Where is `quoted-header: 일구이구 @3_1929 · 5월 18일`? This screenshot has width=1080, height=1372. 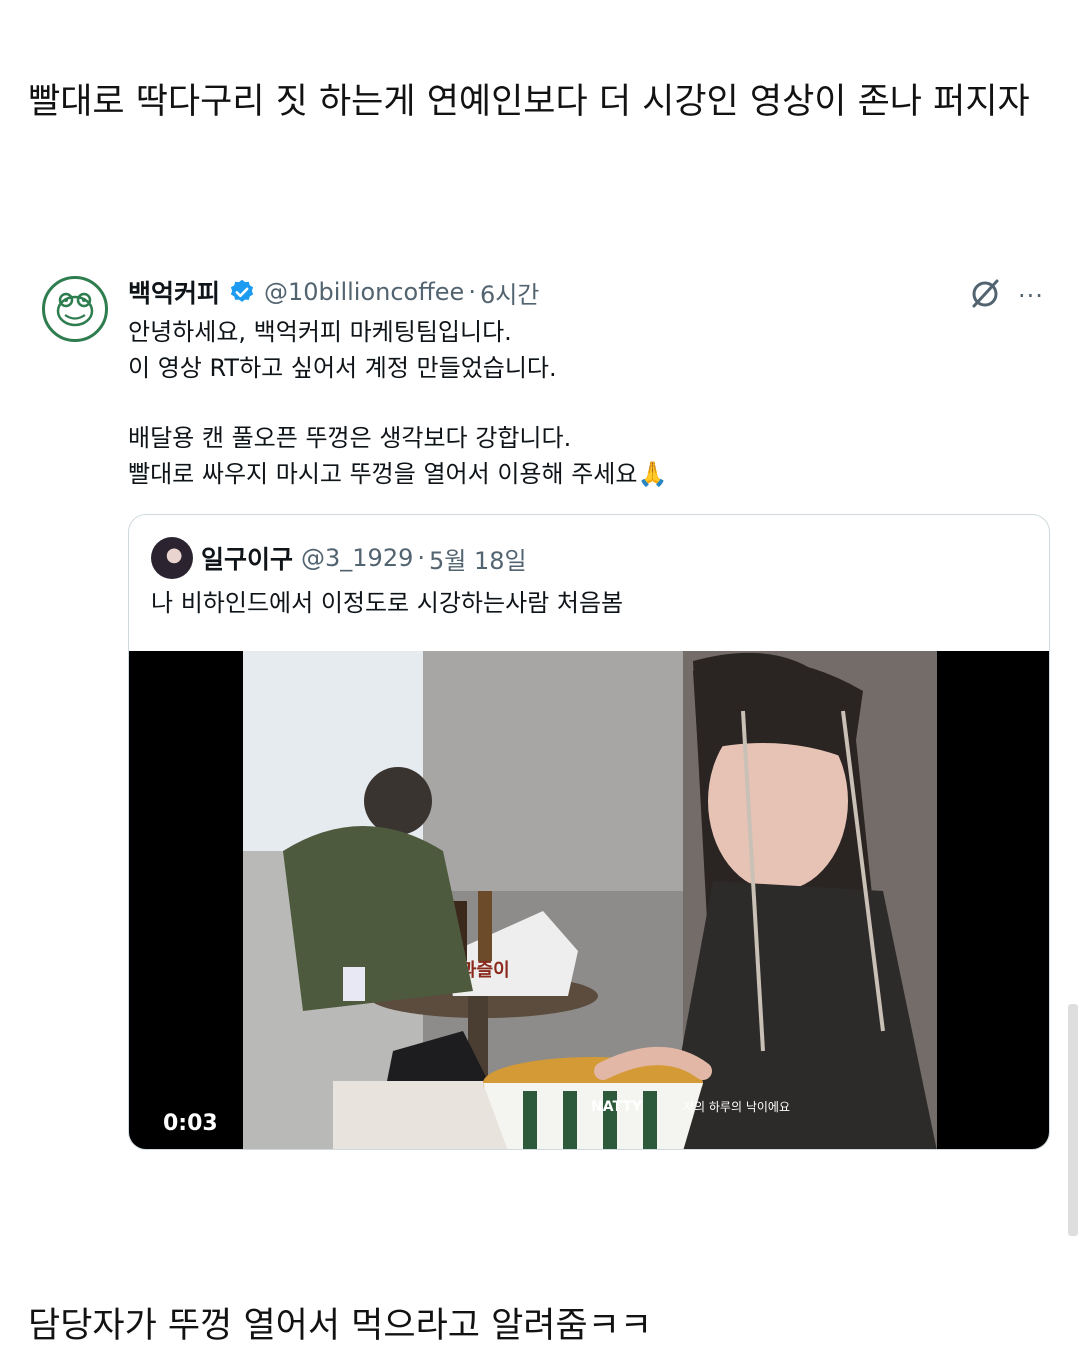 quoted-header: 일구이구 @3_1929 · 5월 18일 is located at coordinates (364, 558).